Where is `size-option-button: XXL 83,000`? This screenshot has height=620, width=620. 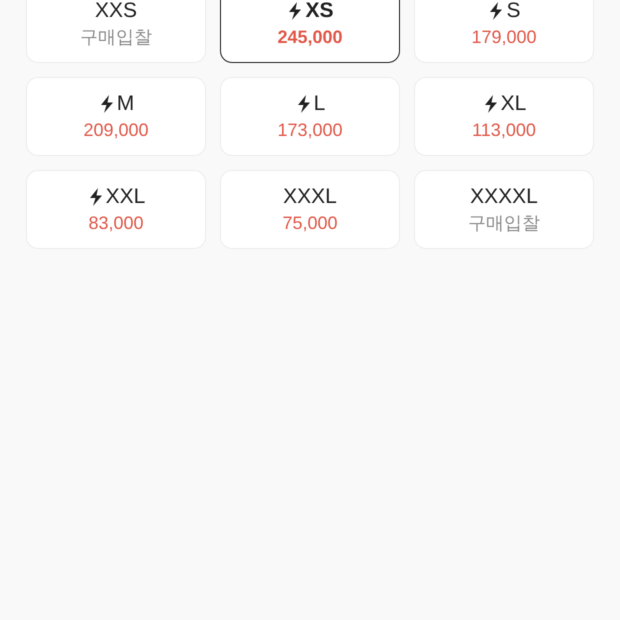 size-option-button: XXL 83,000 is located at coordinates (116, 209).